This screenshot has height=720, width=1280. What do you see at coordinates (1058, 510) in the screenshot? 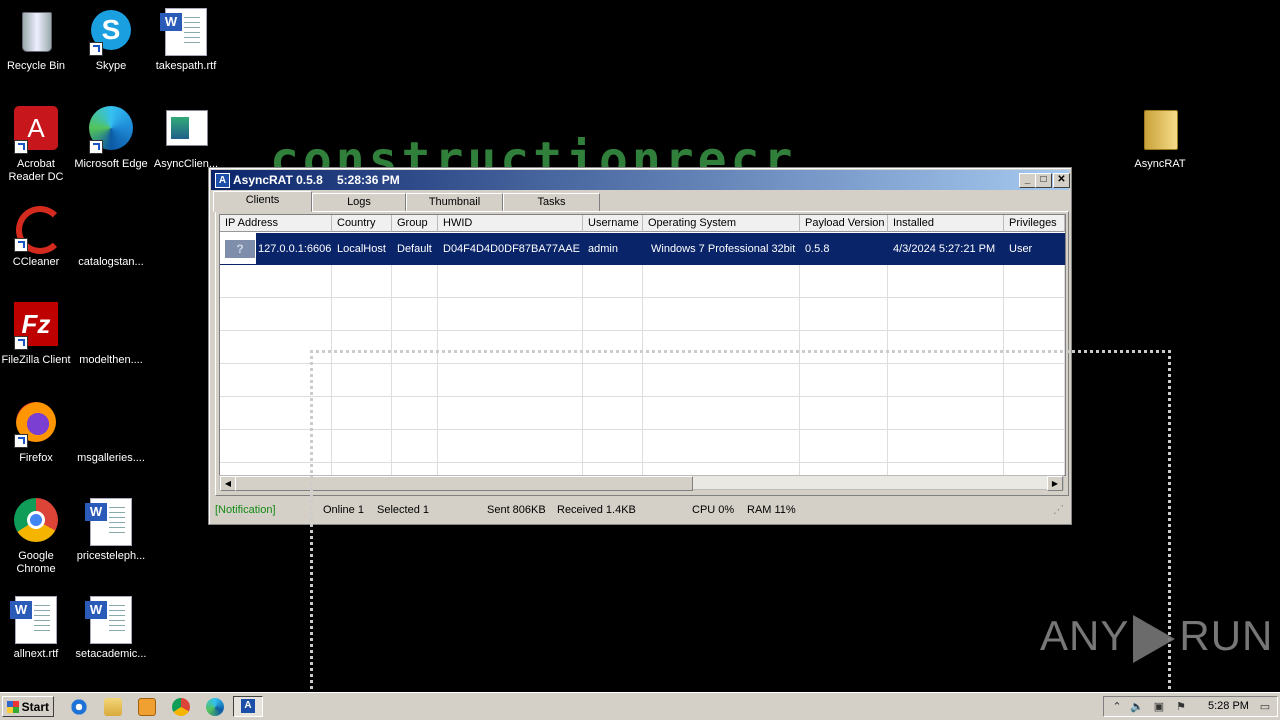
I see `resize-grip-icon: ⋰` at bounding box center [1058, 510].